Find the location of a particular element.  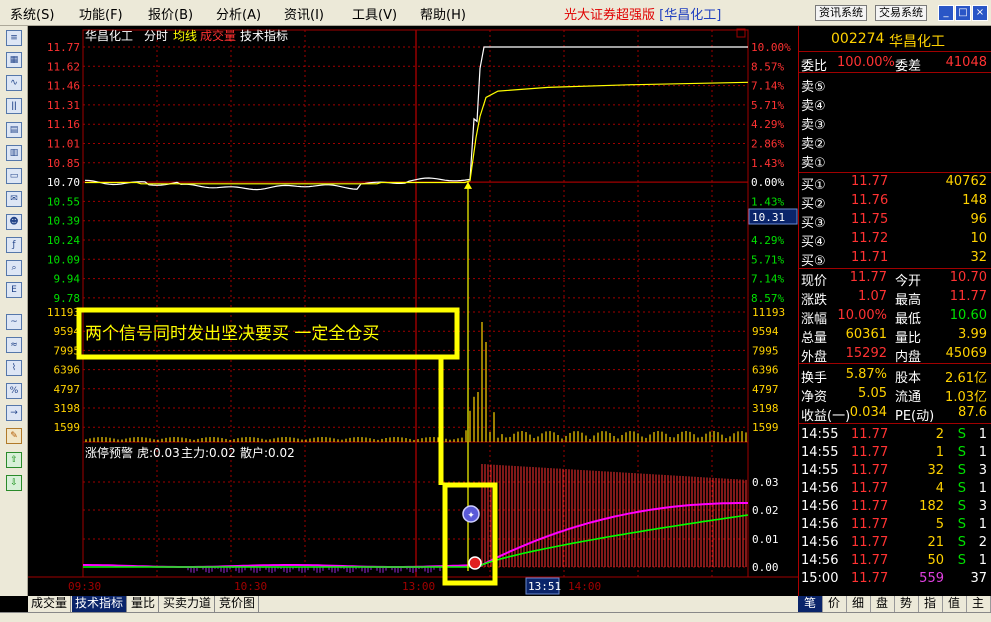

maximize-icon: □ is located at coordinates (963, 13).